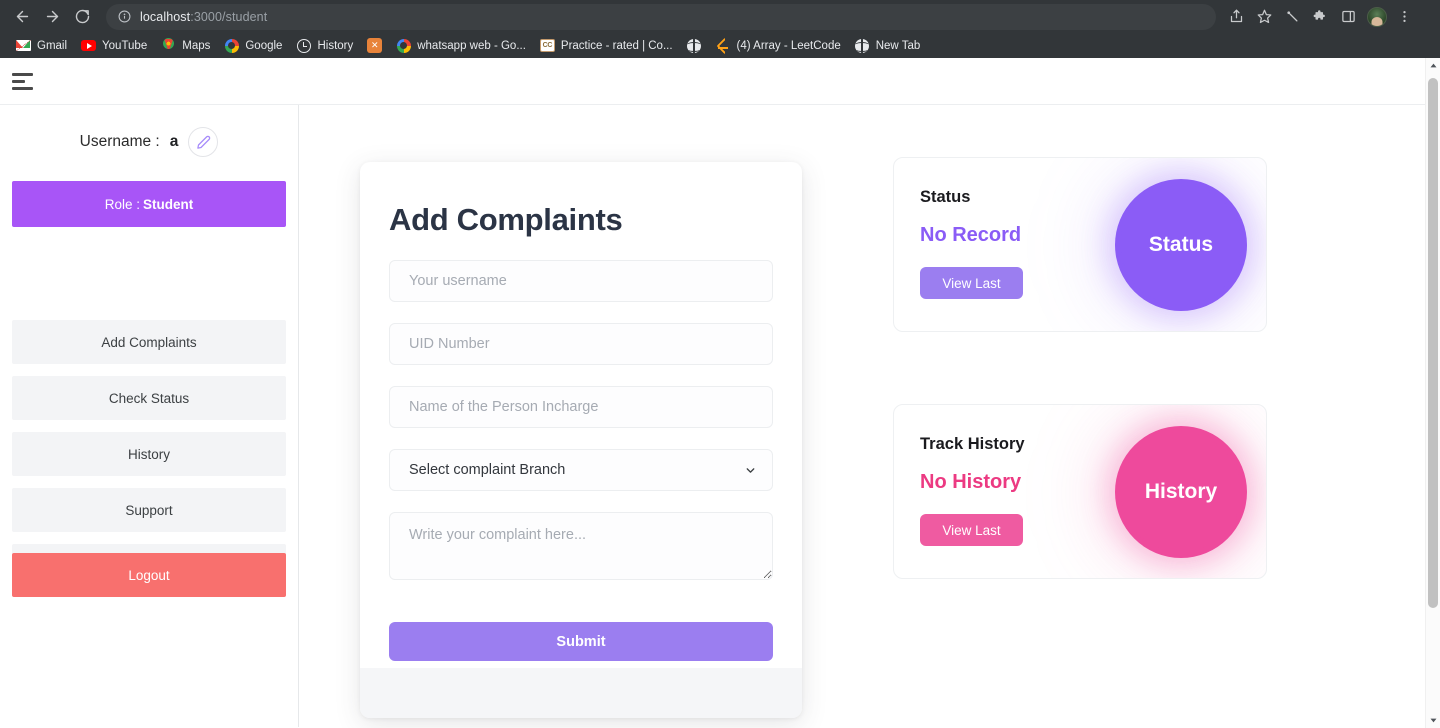 The height and width of the screenshot is (728, 1440). Describe the element at coordinates (1433, 65) in the screenshot. I see `scrollbar-up-arrow-icon` at that location.